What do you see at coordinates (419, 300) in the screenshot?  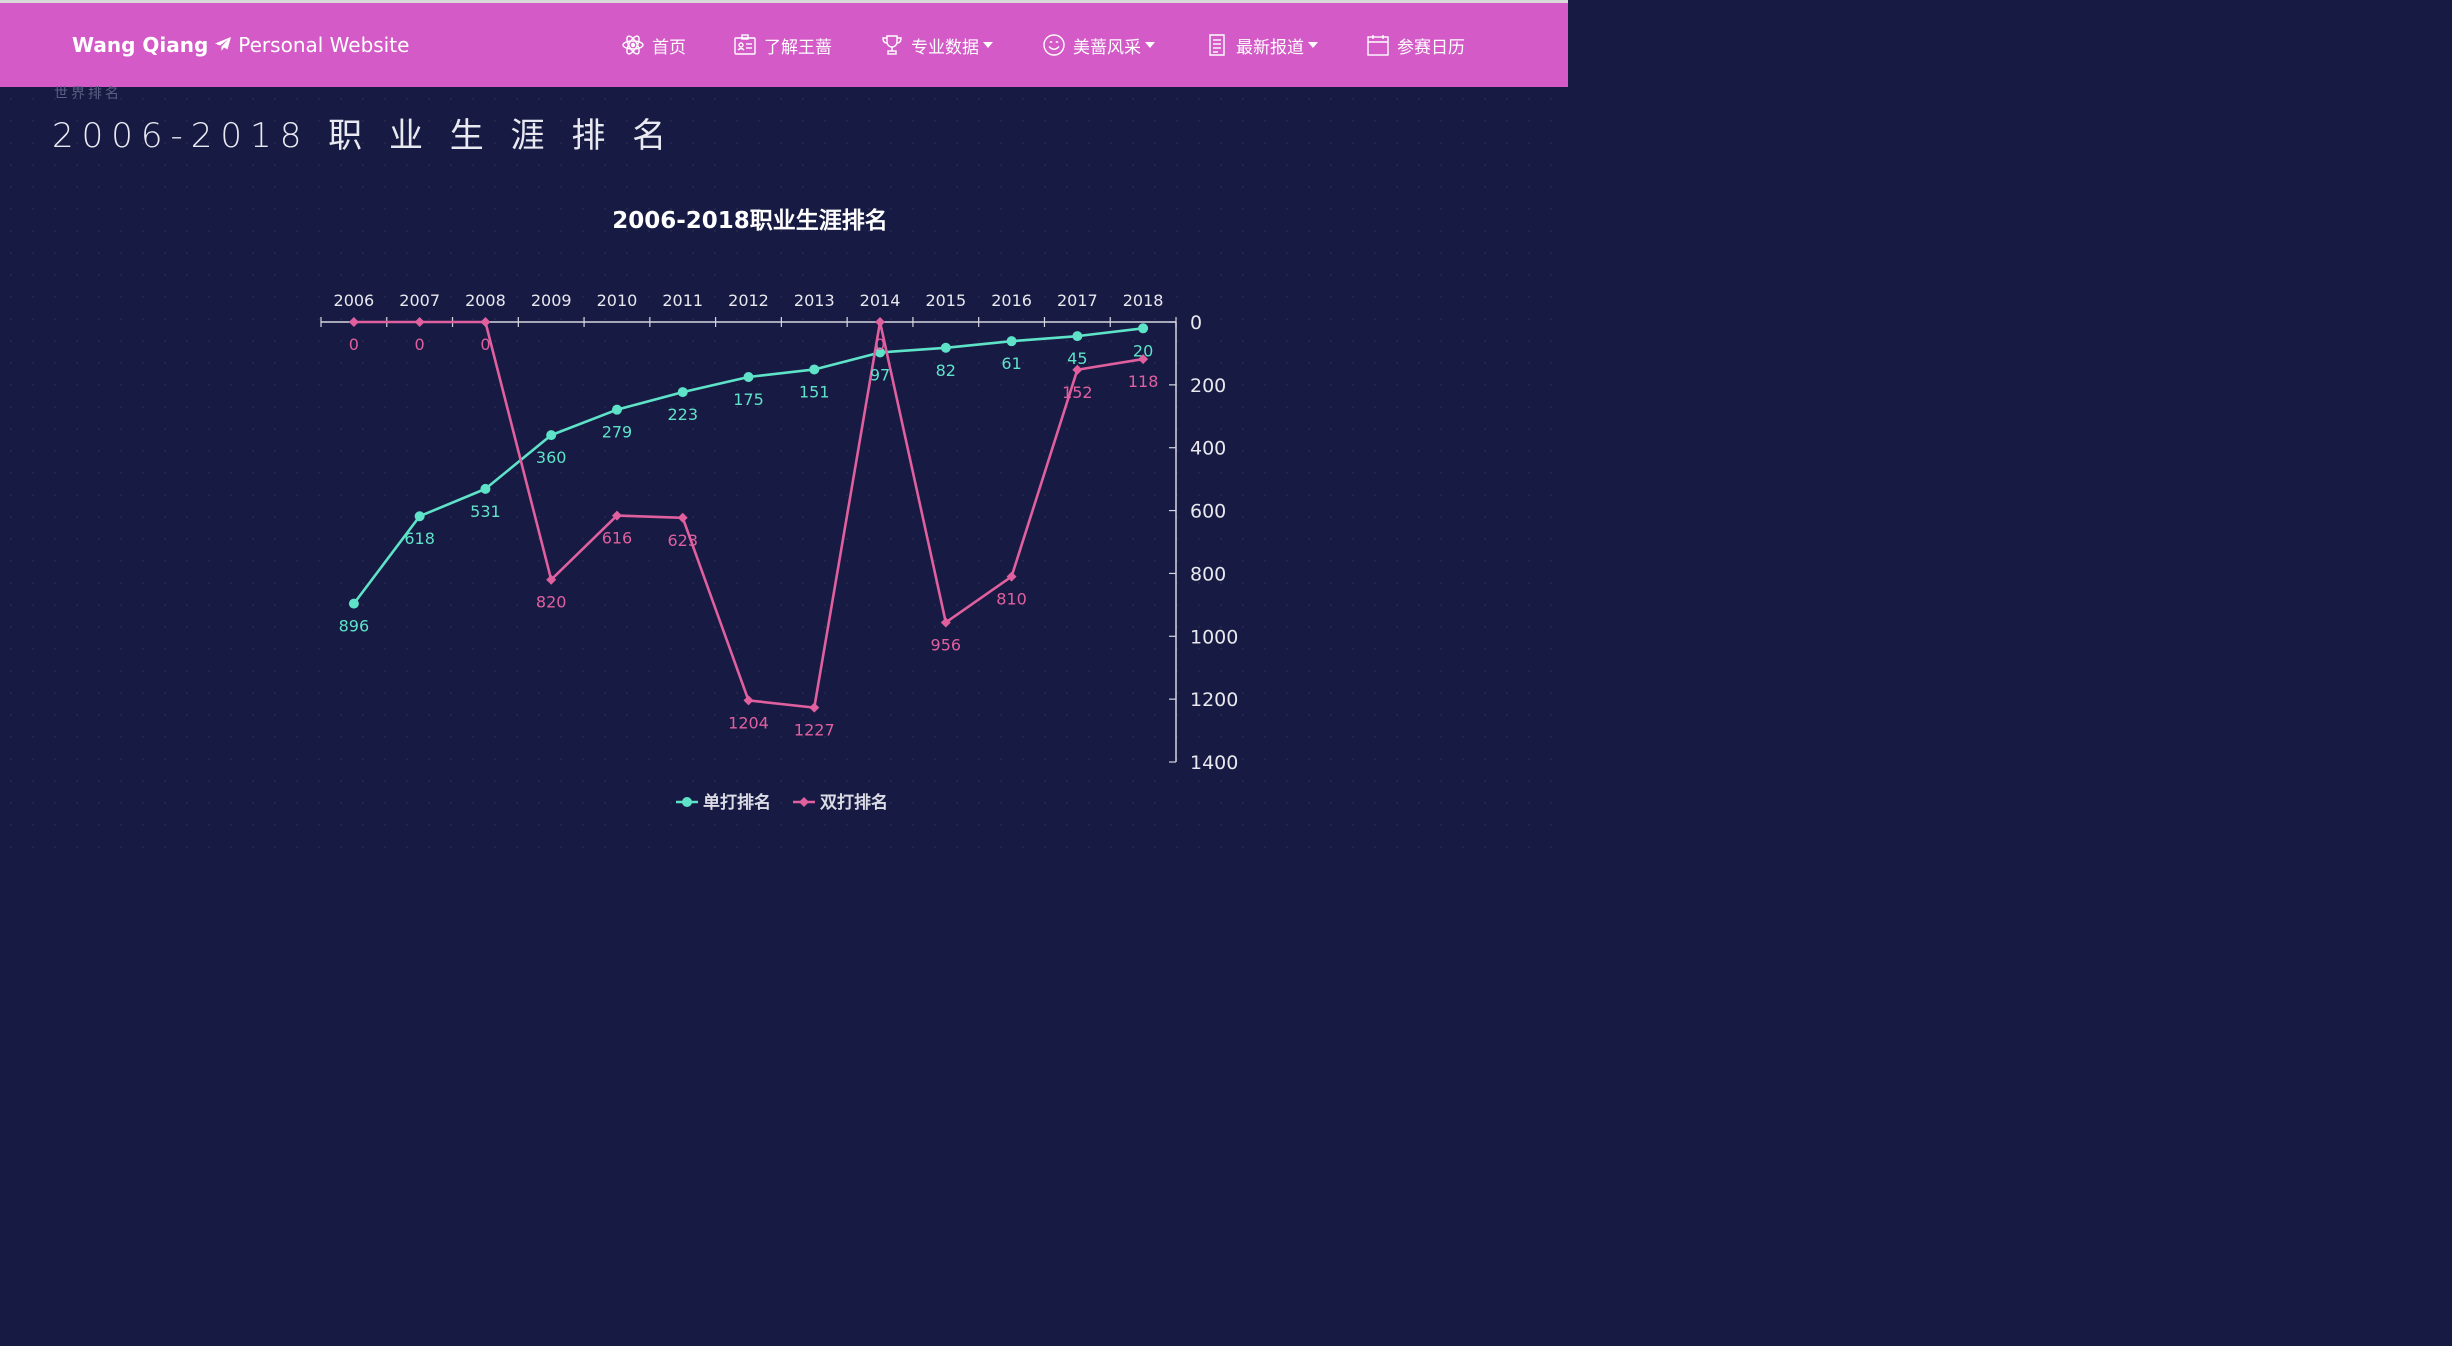 I see `x-tick-label: 2007` at bounding box center [419, 300].